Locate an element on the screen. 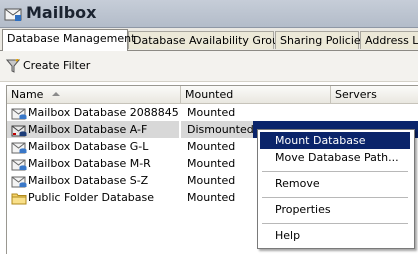 The height and width of the screenshot is (254, 418). tab-database-availability-groups: Database Availability Groups is located at coordinates (210, 40).